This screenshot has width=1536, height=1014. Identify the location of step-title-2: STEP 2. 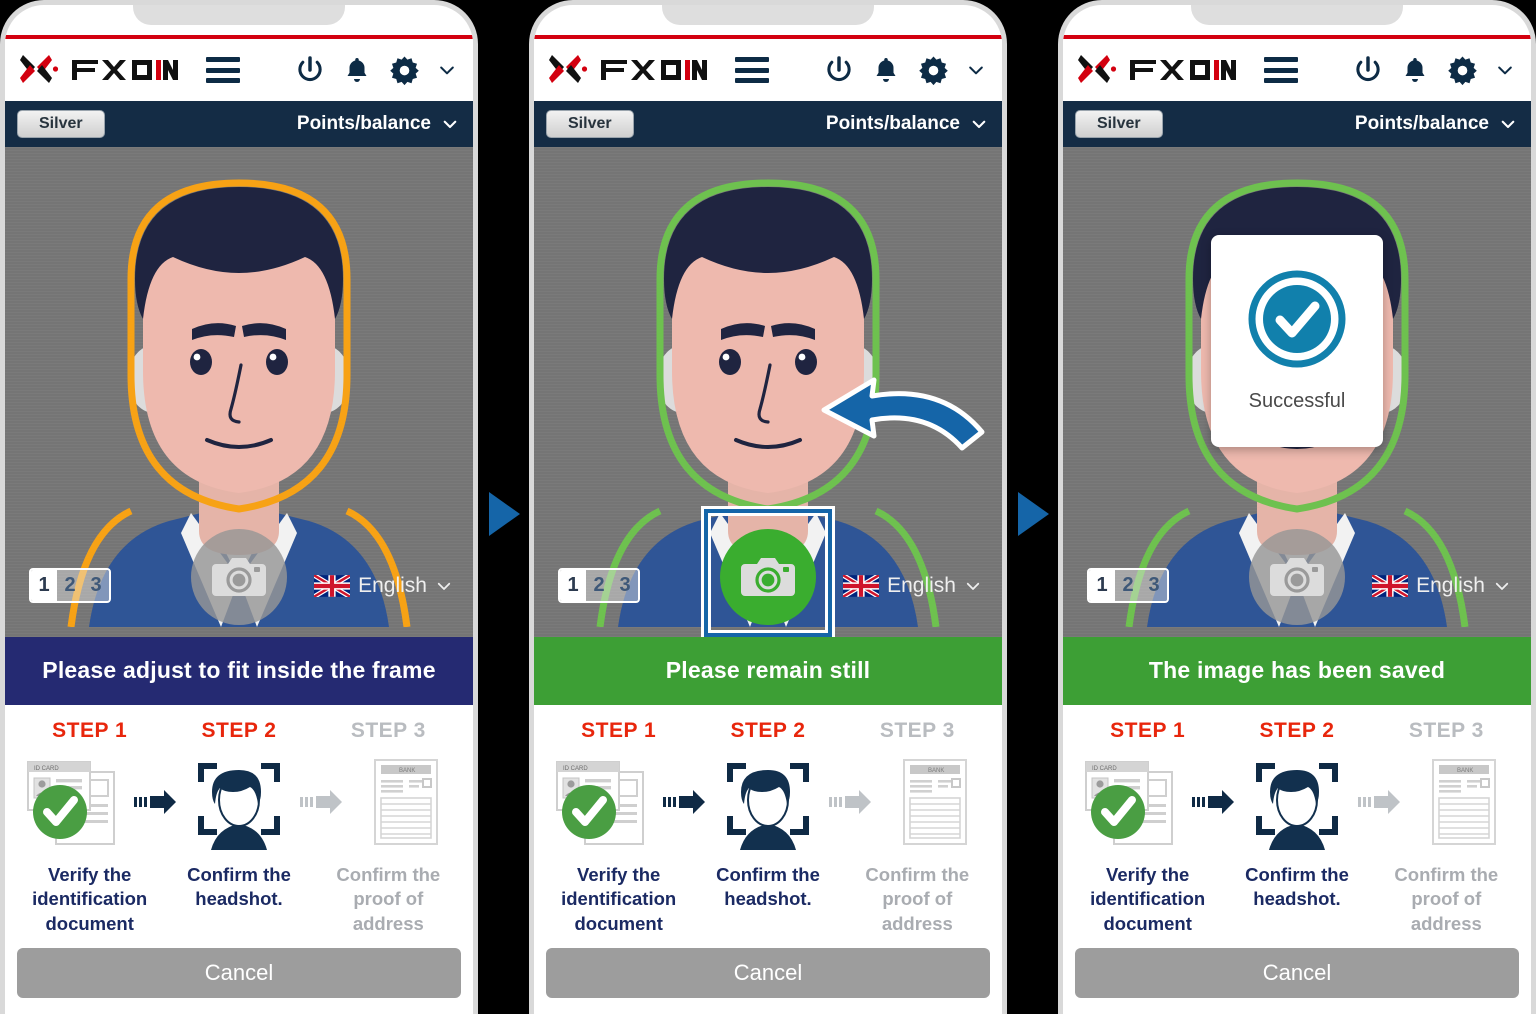
(239, 730).